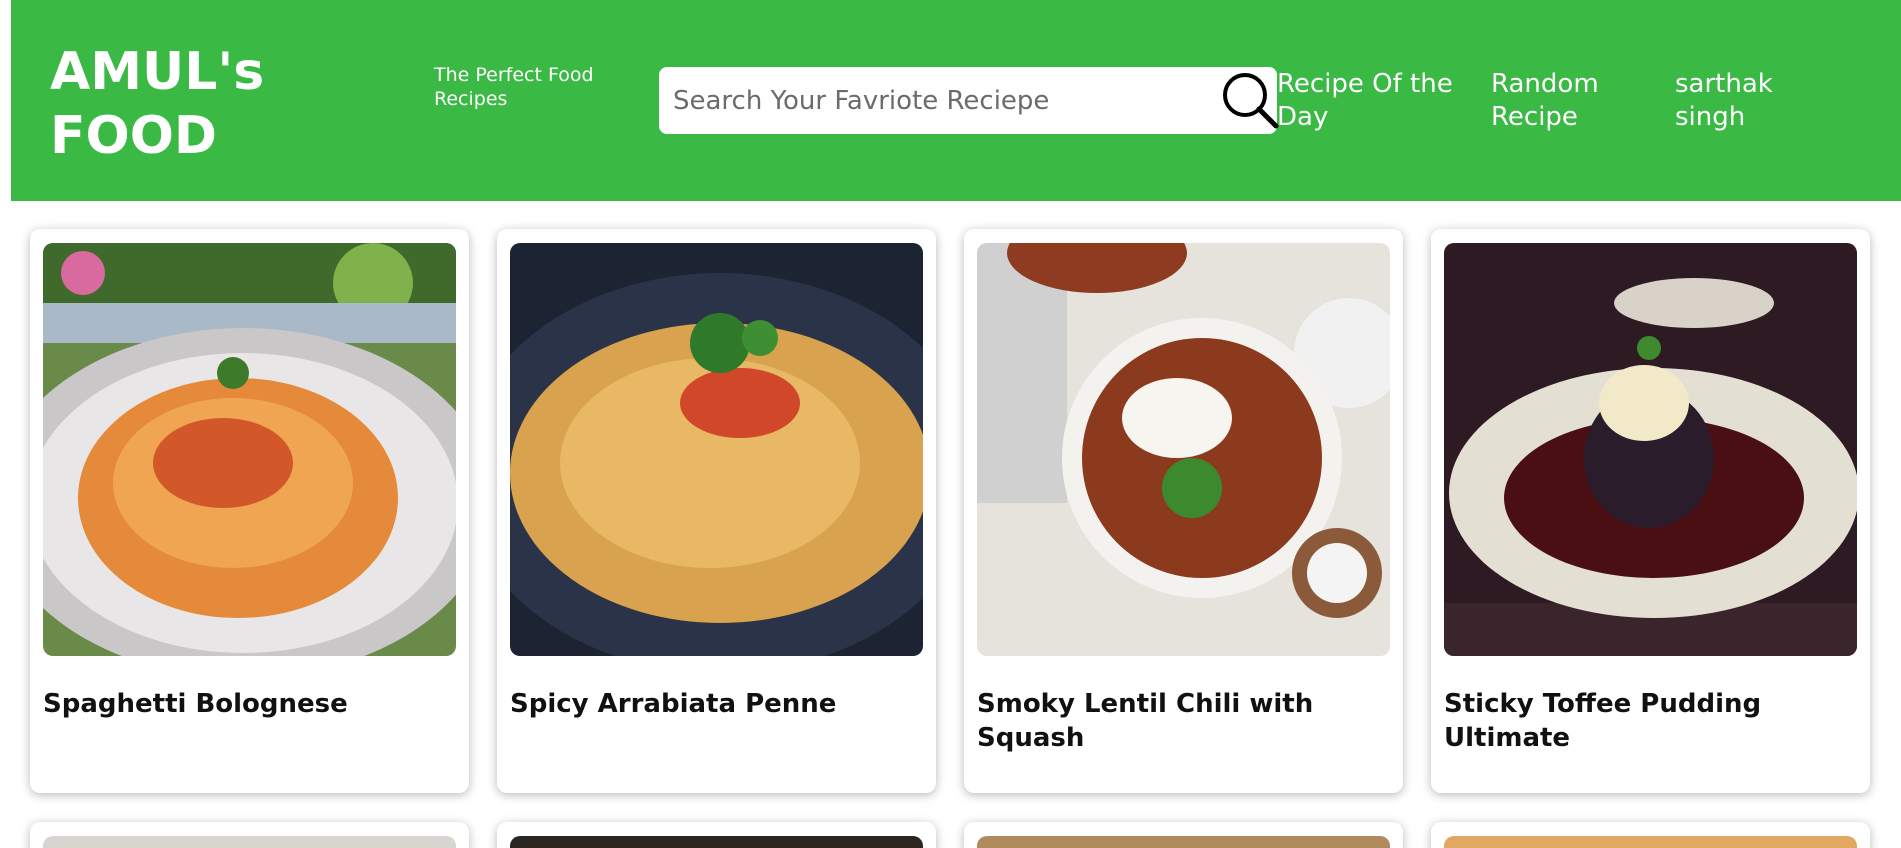  What do you see at coordinates (195, 704) in the screenshot?
I see `recipe-title: Spaghetti Bolognese` at bounding box center [195, 704].